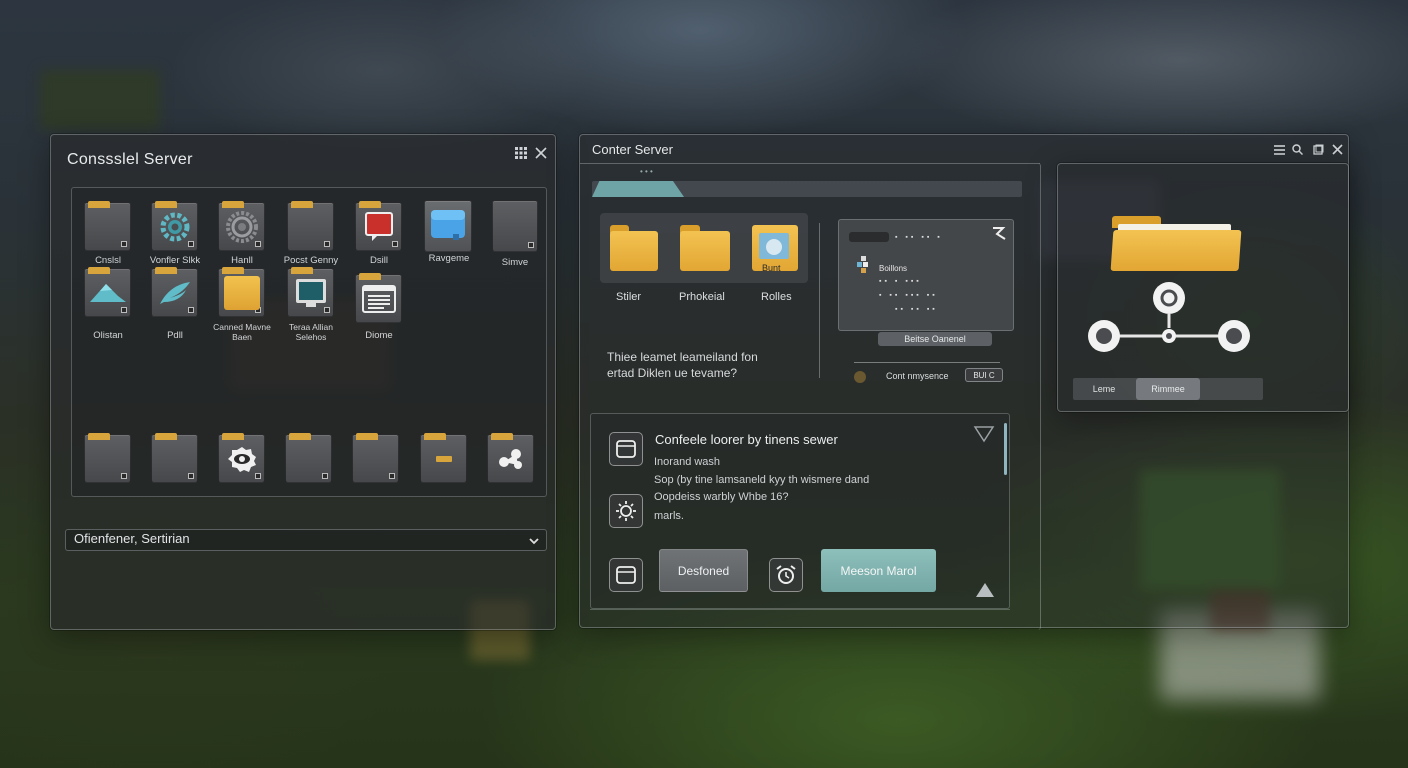 This screenshot has width=1408, height=768. What do you see at coordinates (908, 295) in the screenshot?
I see `preview-dashes: ▪ ▪▪ ▪▪▪ ▪▪` at bounding box center [908, 295].